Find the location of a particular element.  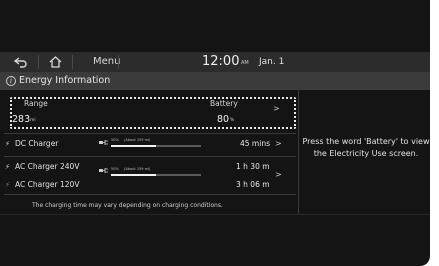

page-title-bar: i Energy Information is located at coordinates (215, 81).